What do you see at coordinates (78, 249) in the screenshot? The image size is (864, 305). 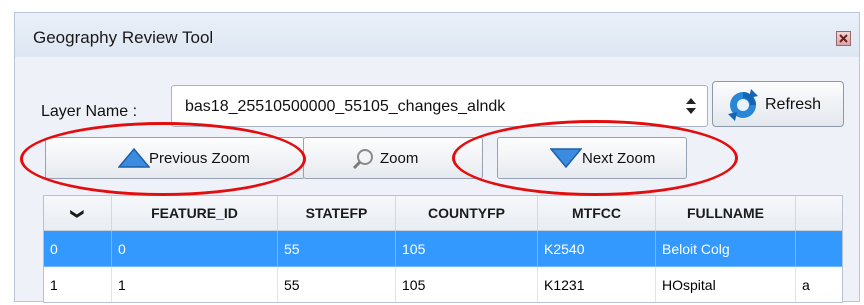 I see `row-index: 0` at bounding box center [78, 249].